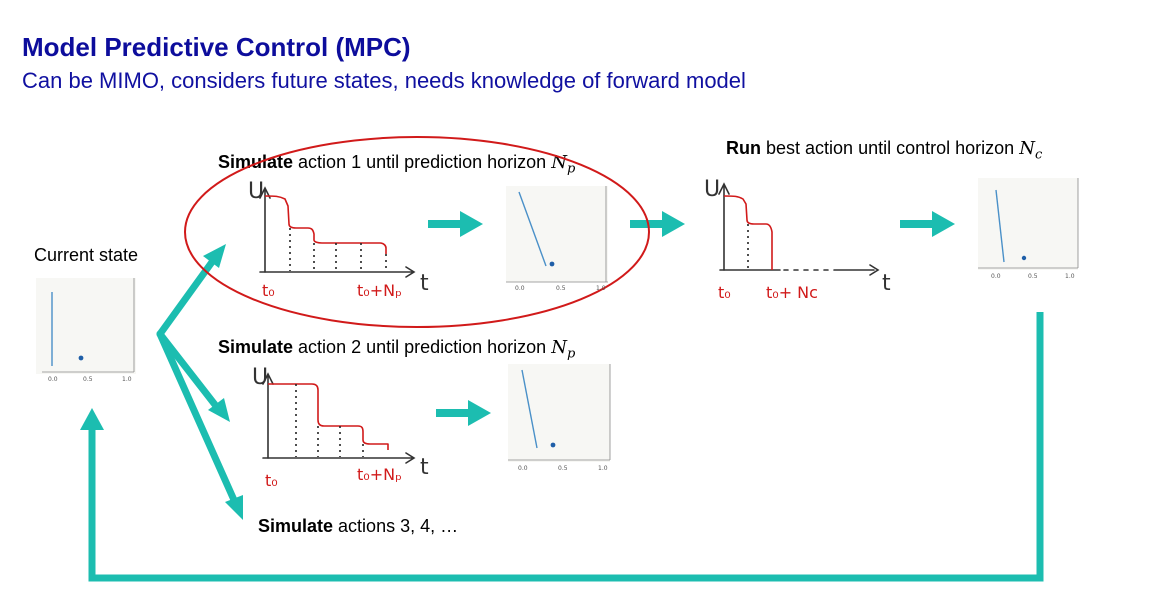 The width and height of the screenshot is (1168, 595). What do you see at coordinates (340, 427) in the screenshot?
I see `sketch-action2: U t t₀ t₀+Nₚ` at bounding box center [340, 427].